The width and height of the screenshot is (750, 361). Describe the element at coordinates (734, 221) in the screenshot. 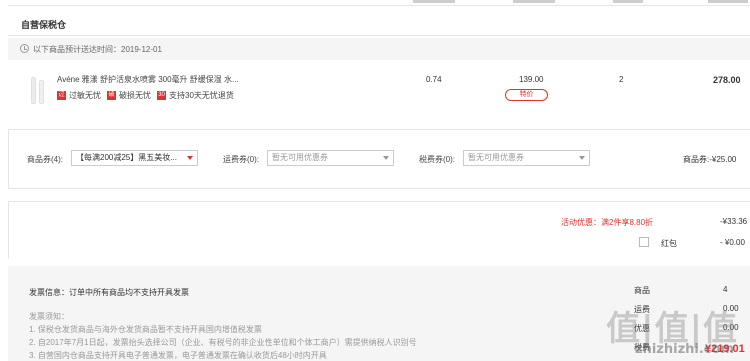

I see `activity-discount-value: -¥33.36` at that location.